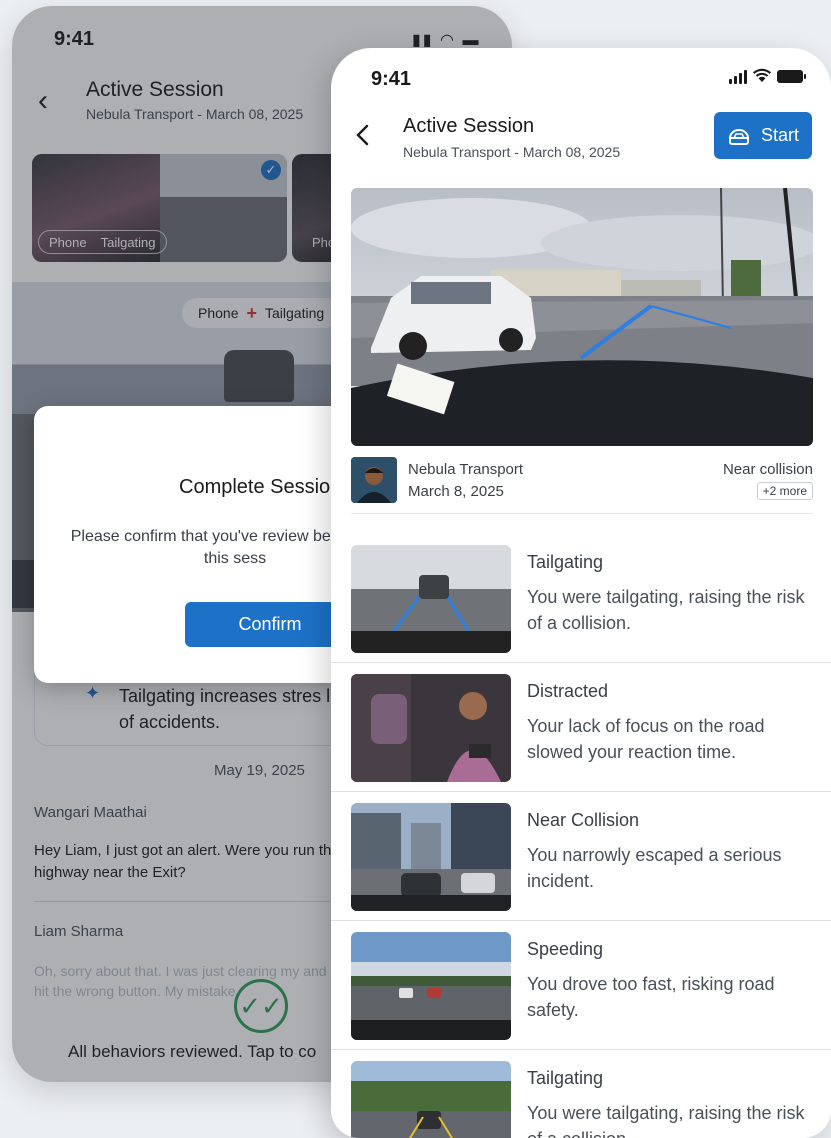  What do you see at coordinates (270, 624) in the screenshot?
I see `confirm-button: Confirm` at bounding box center [270, 624].